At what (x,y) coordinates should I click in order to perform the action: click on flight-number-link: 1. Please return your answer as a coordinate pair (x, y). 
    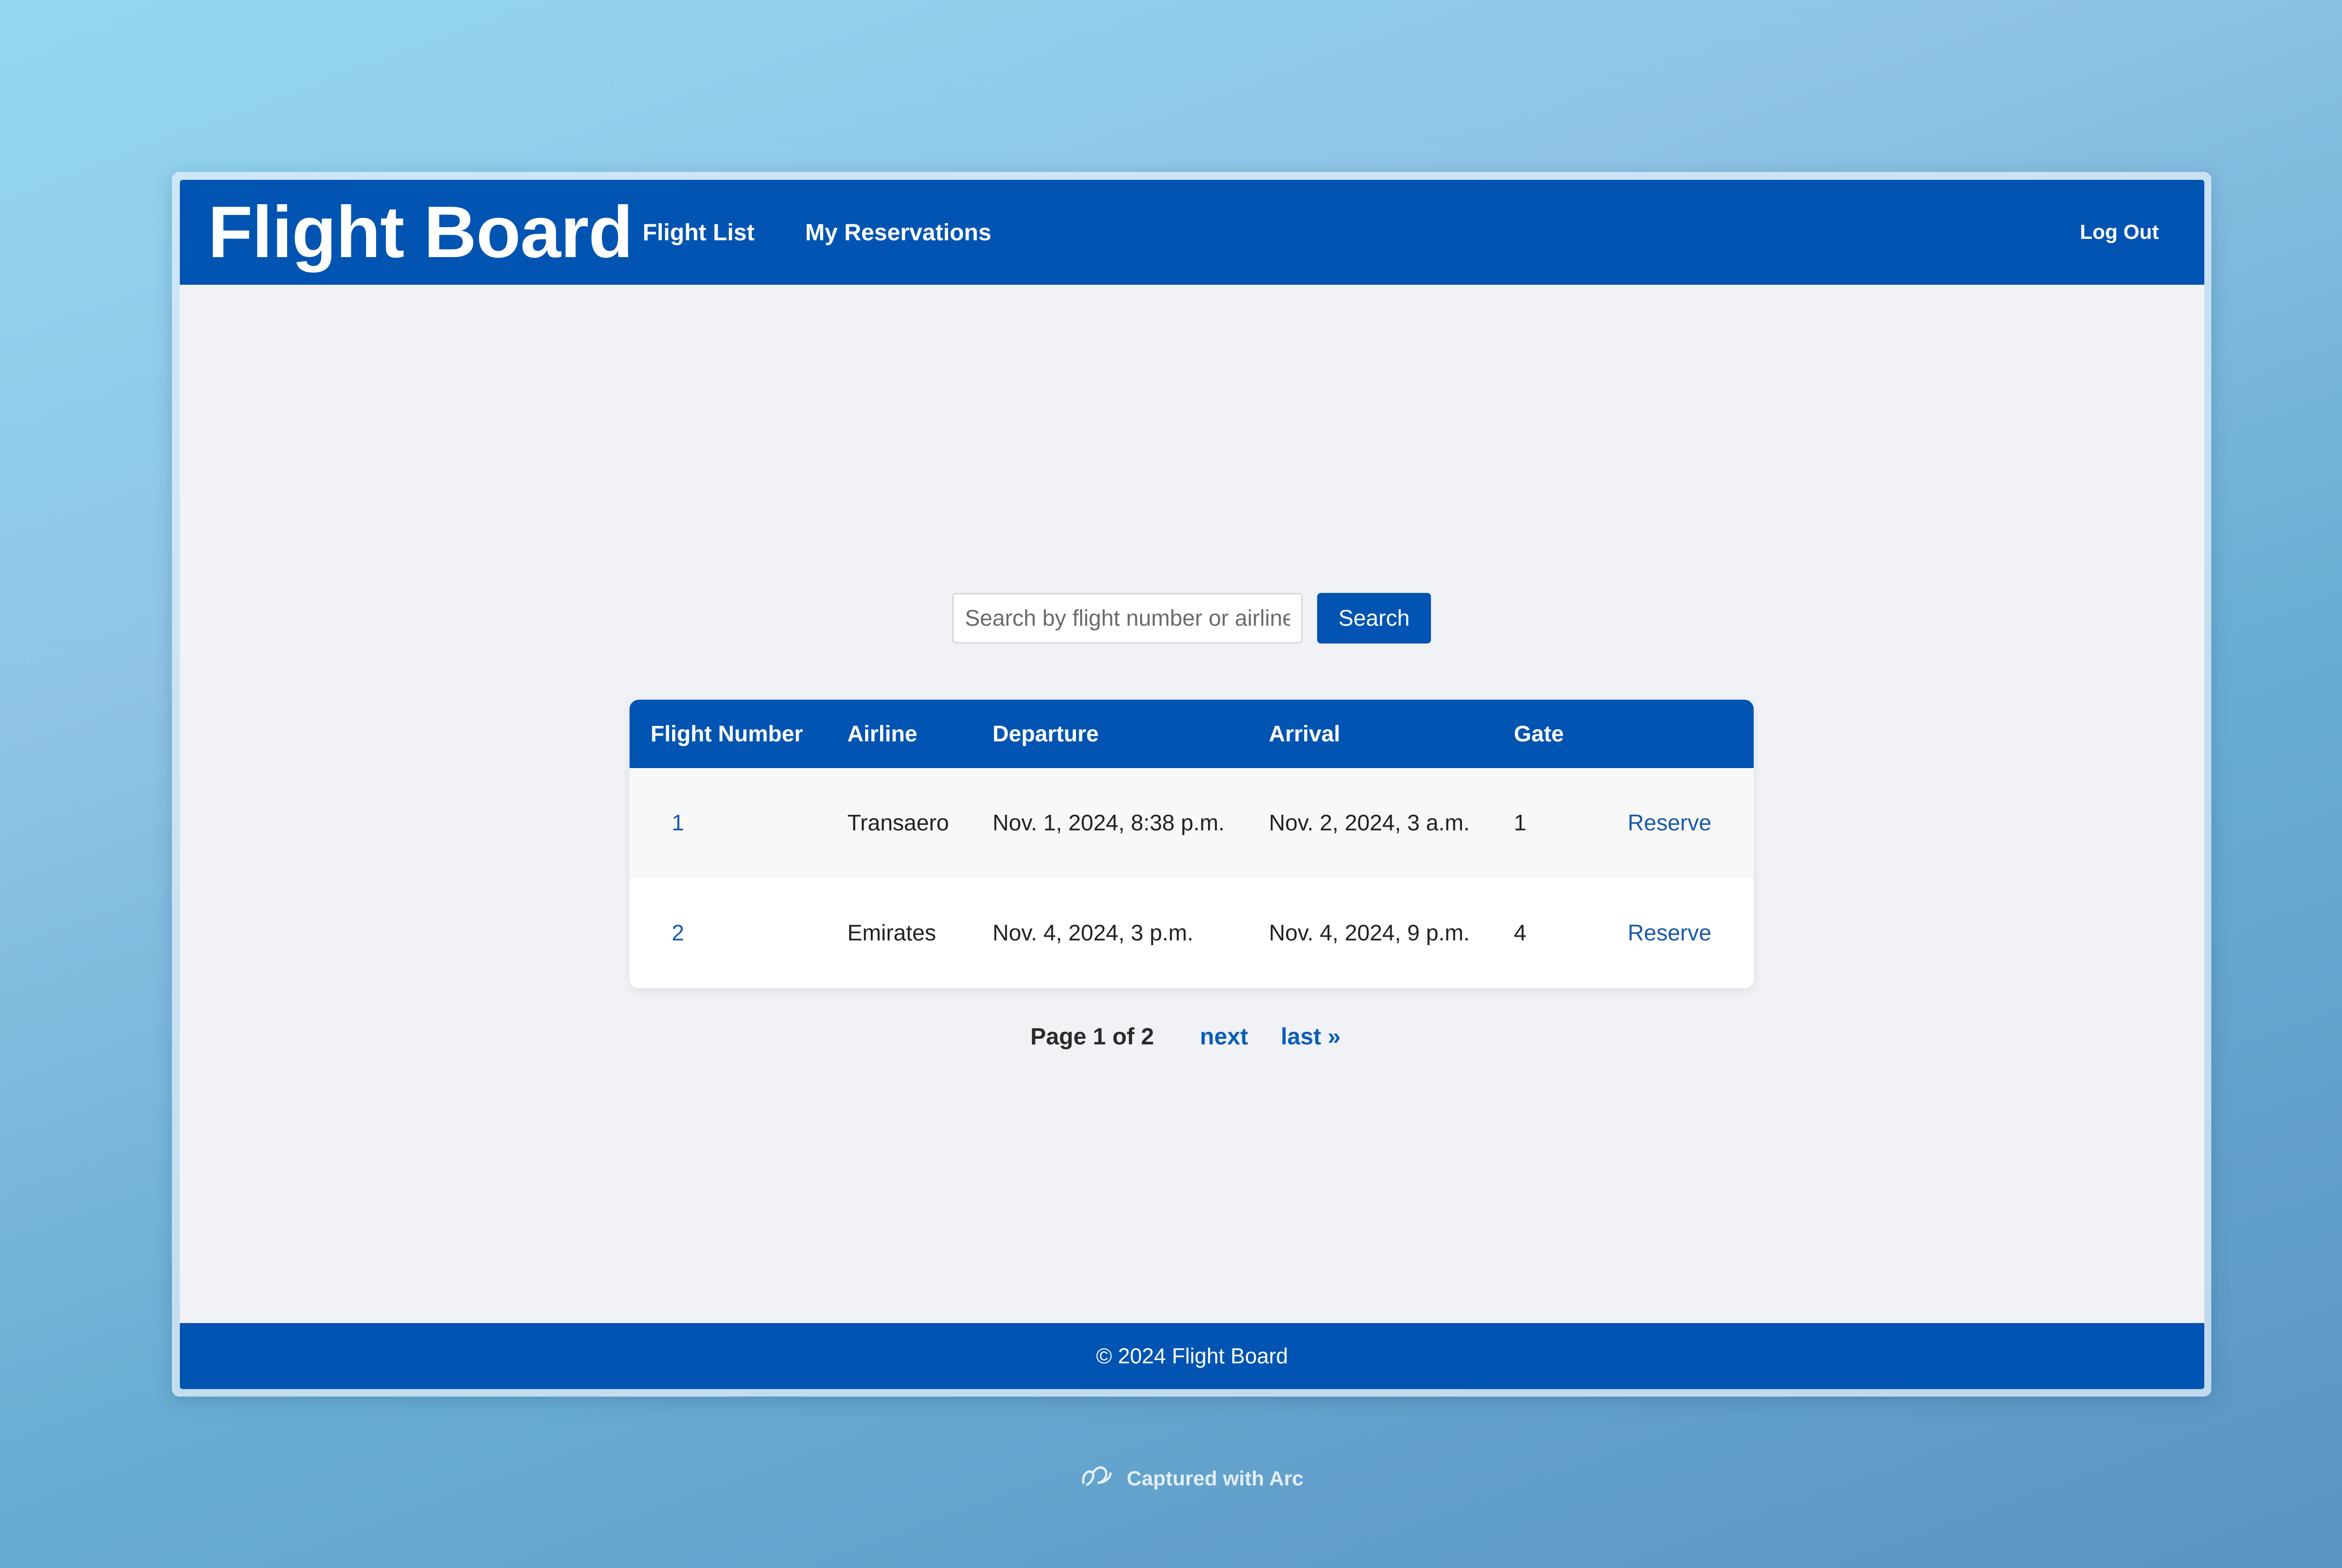
    Looking at the image, I should click on (678, 823).